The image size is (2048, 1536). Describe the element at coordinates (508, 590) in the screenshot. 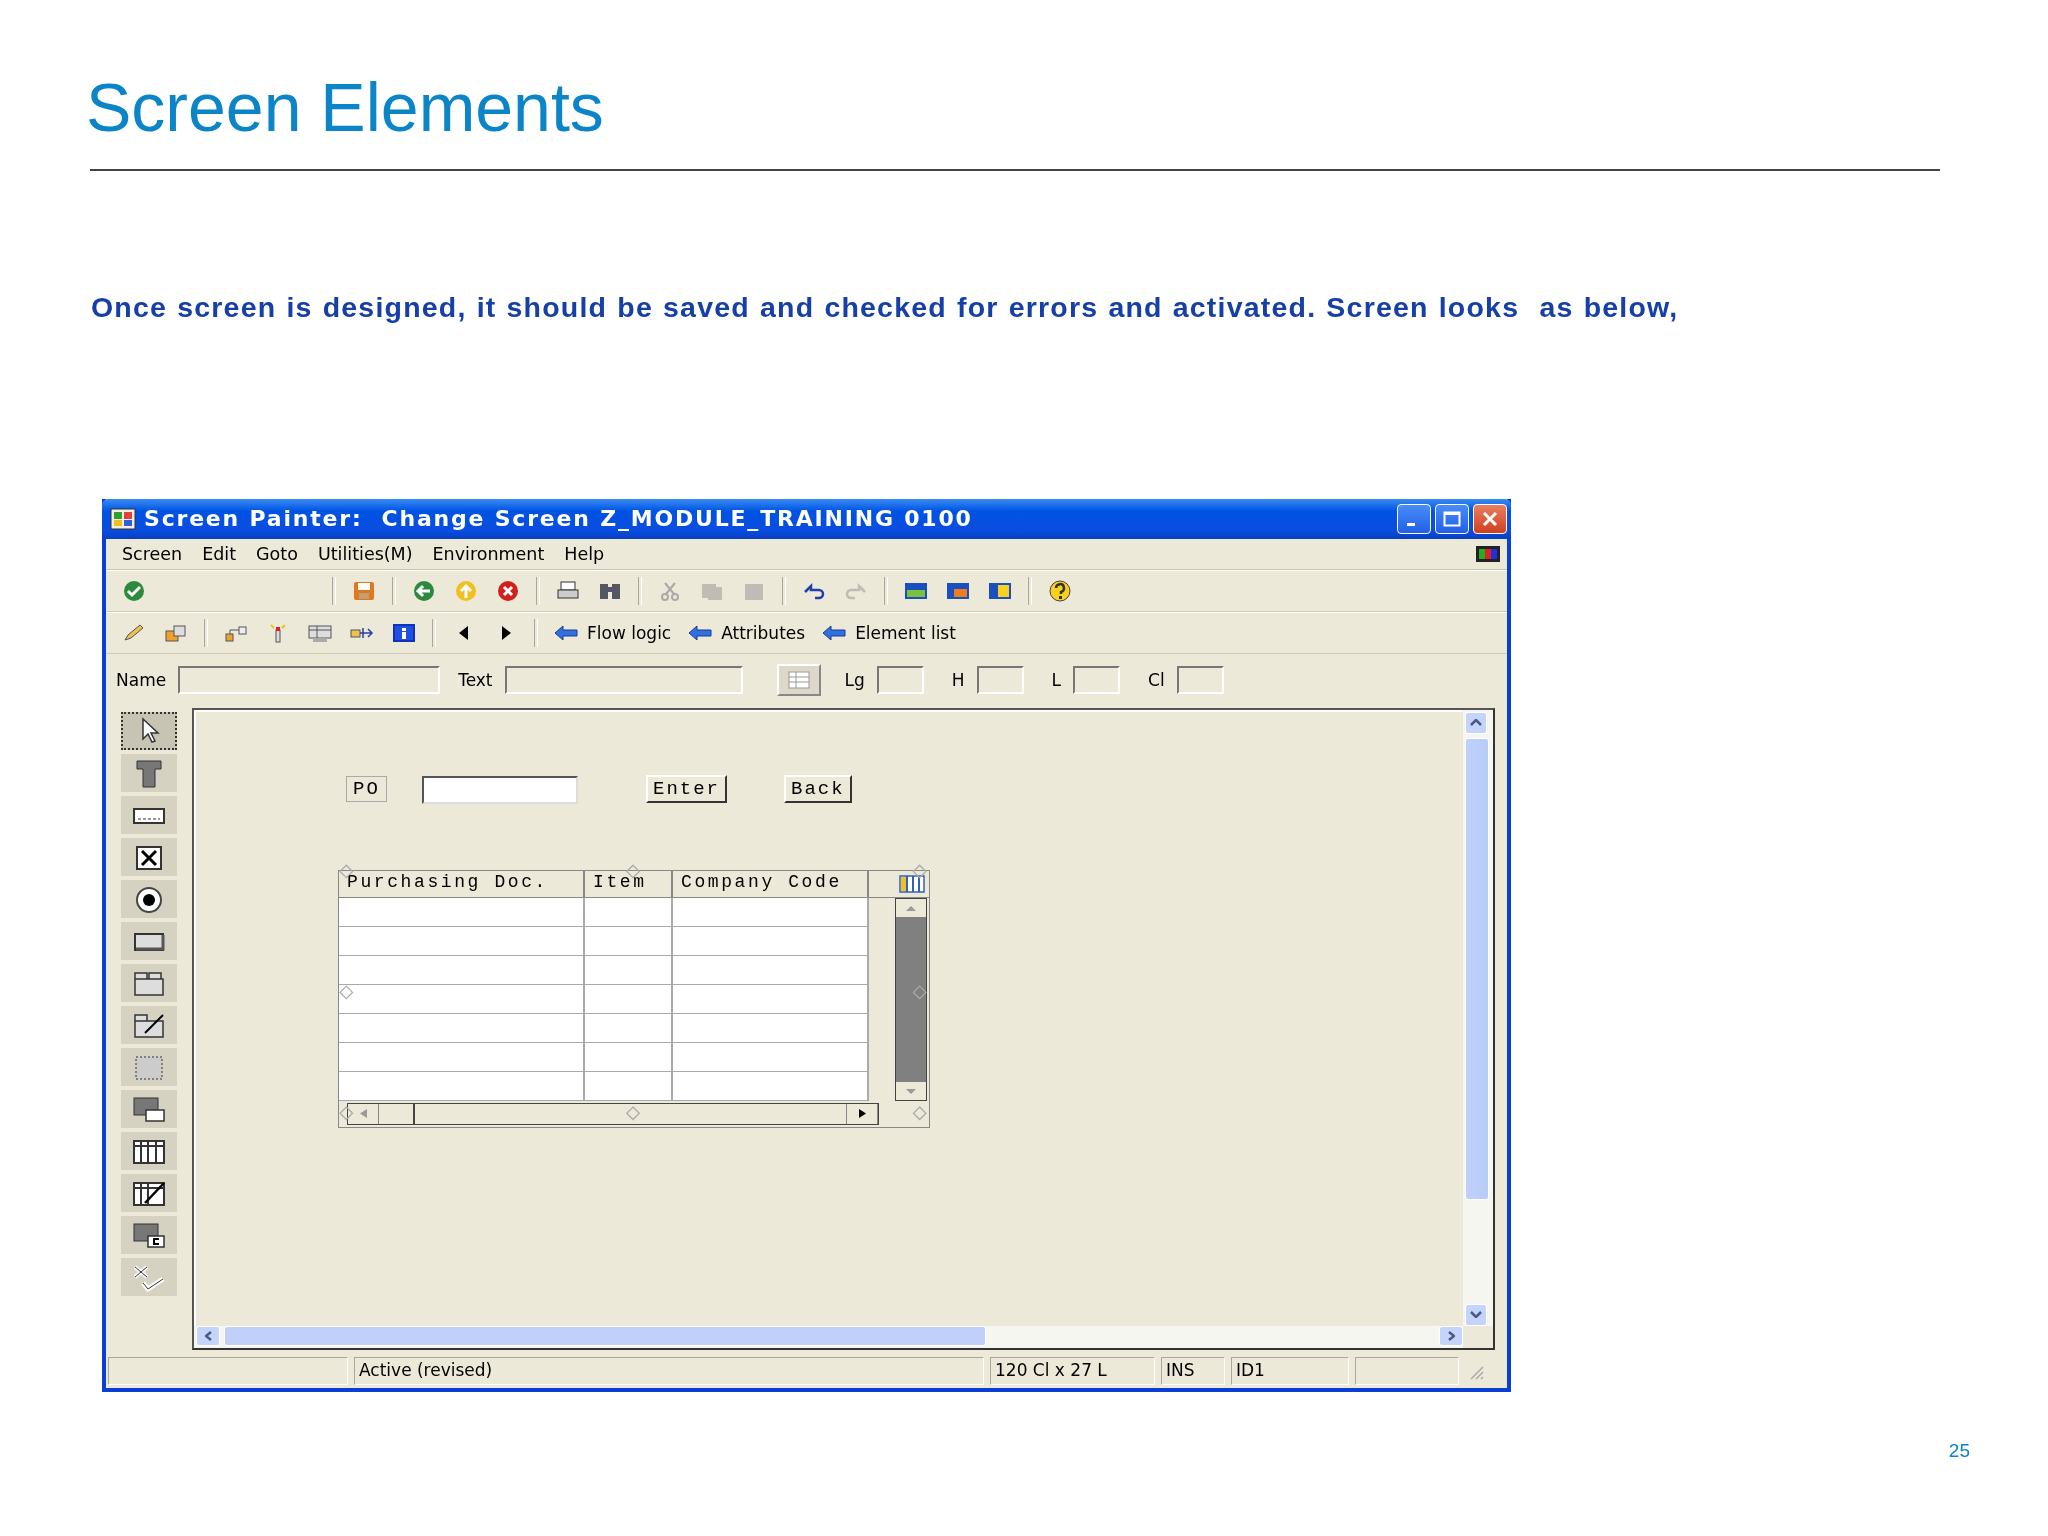

I see `cancel-icon` at that location.